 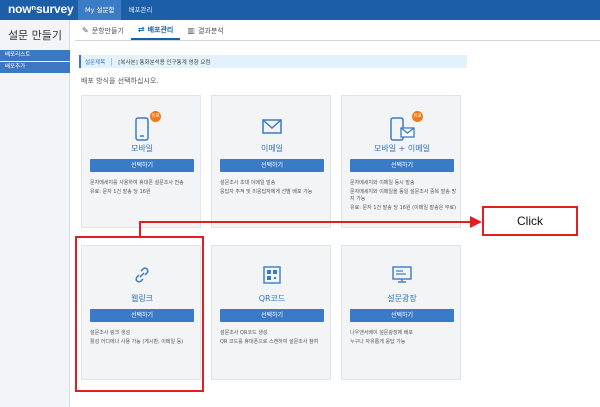 I want to click on email-icon, so click(x=272, y=129).